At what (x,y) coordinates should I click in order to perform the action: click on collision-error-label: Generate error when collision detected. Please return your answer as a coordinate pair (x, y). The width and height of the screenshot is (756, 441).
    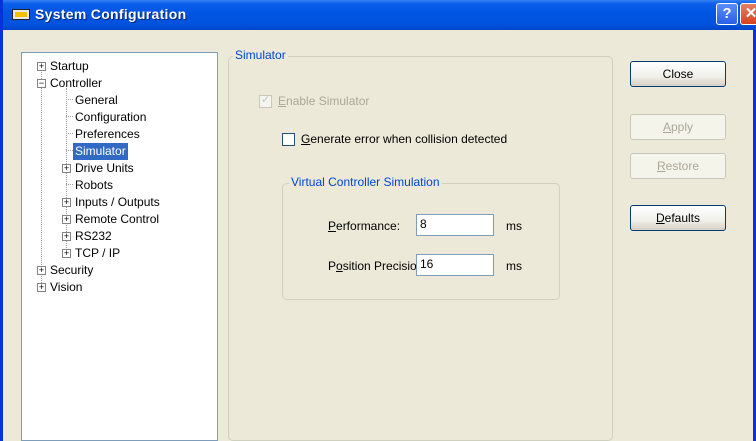
    Looking at the image, I should click on (404, 139).